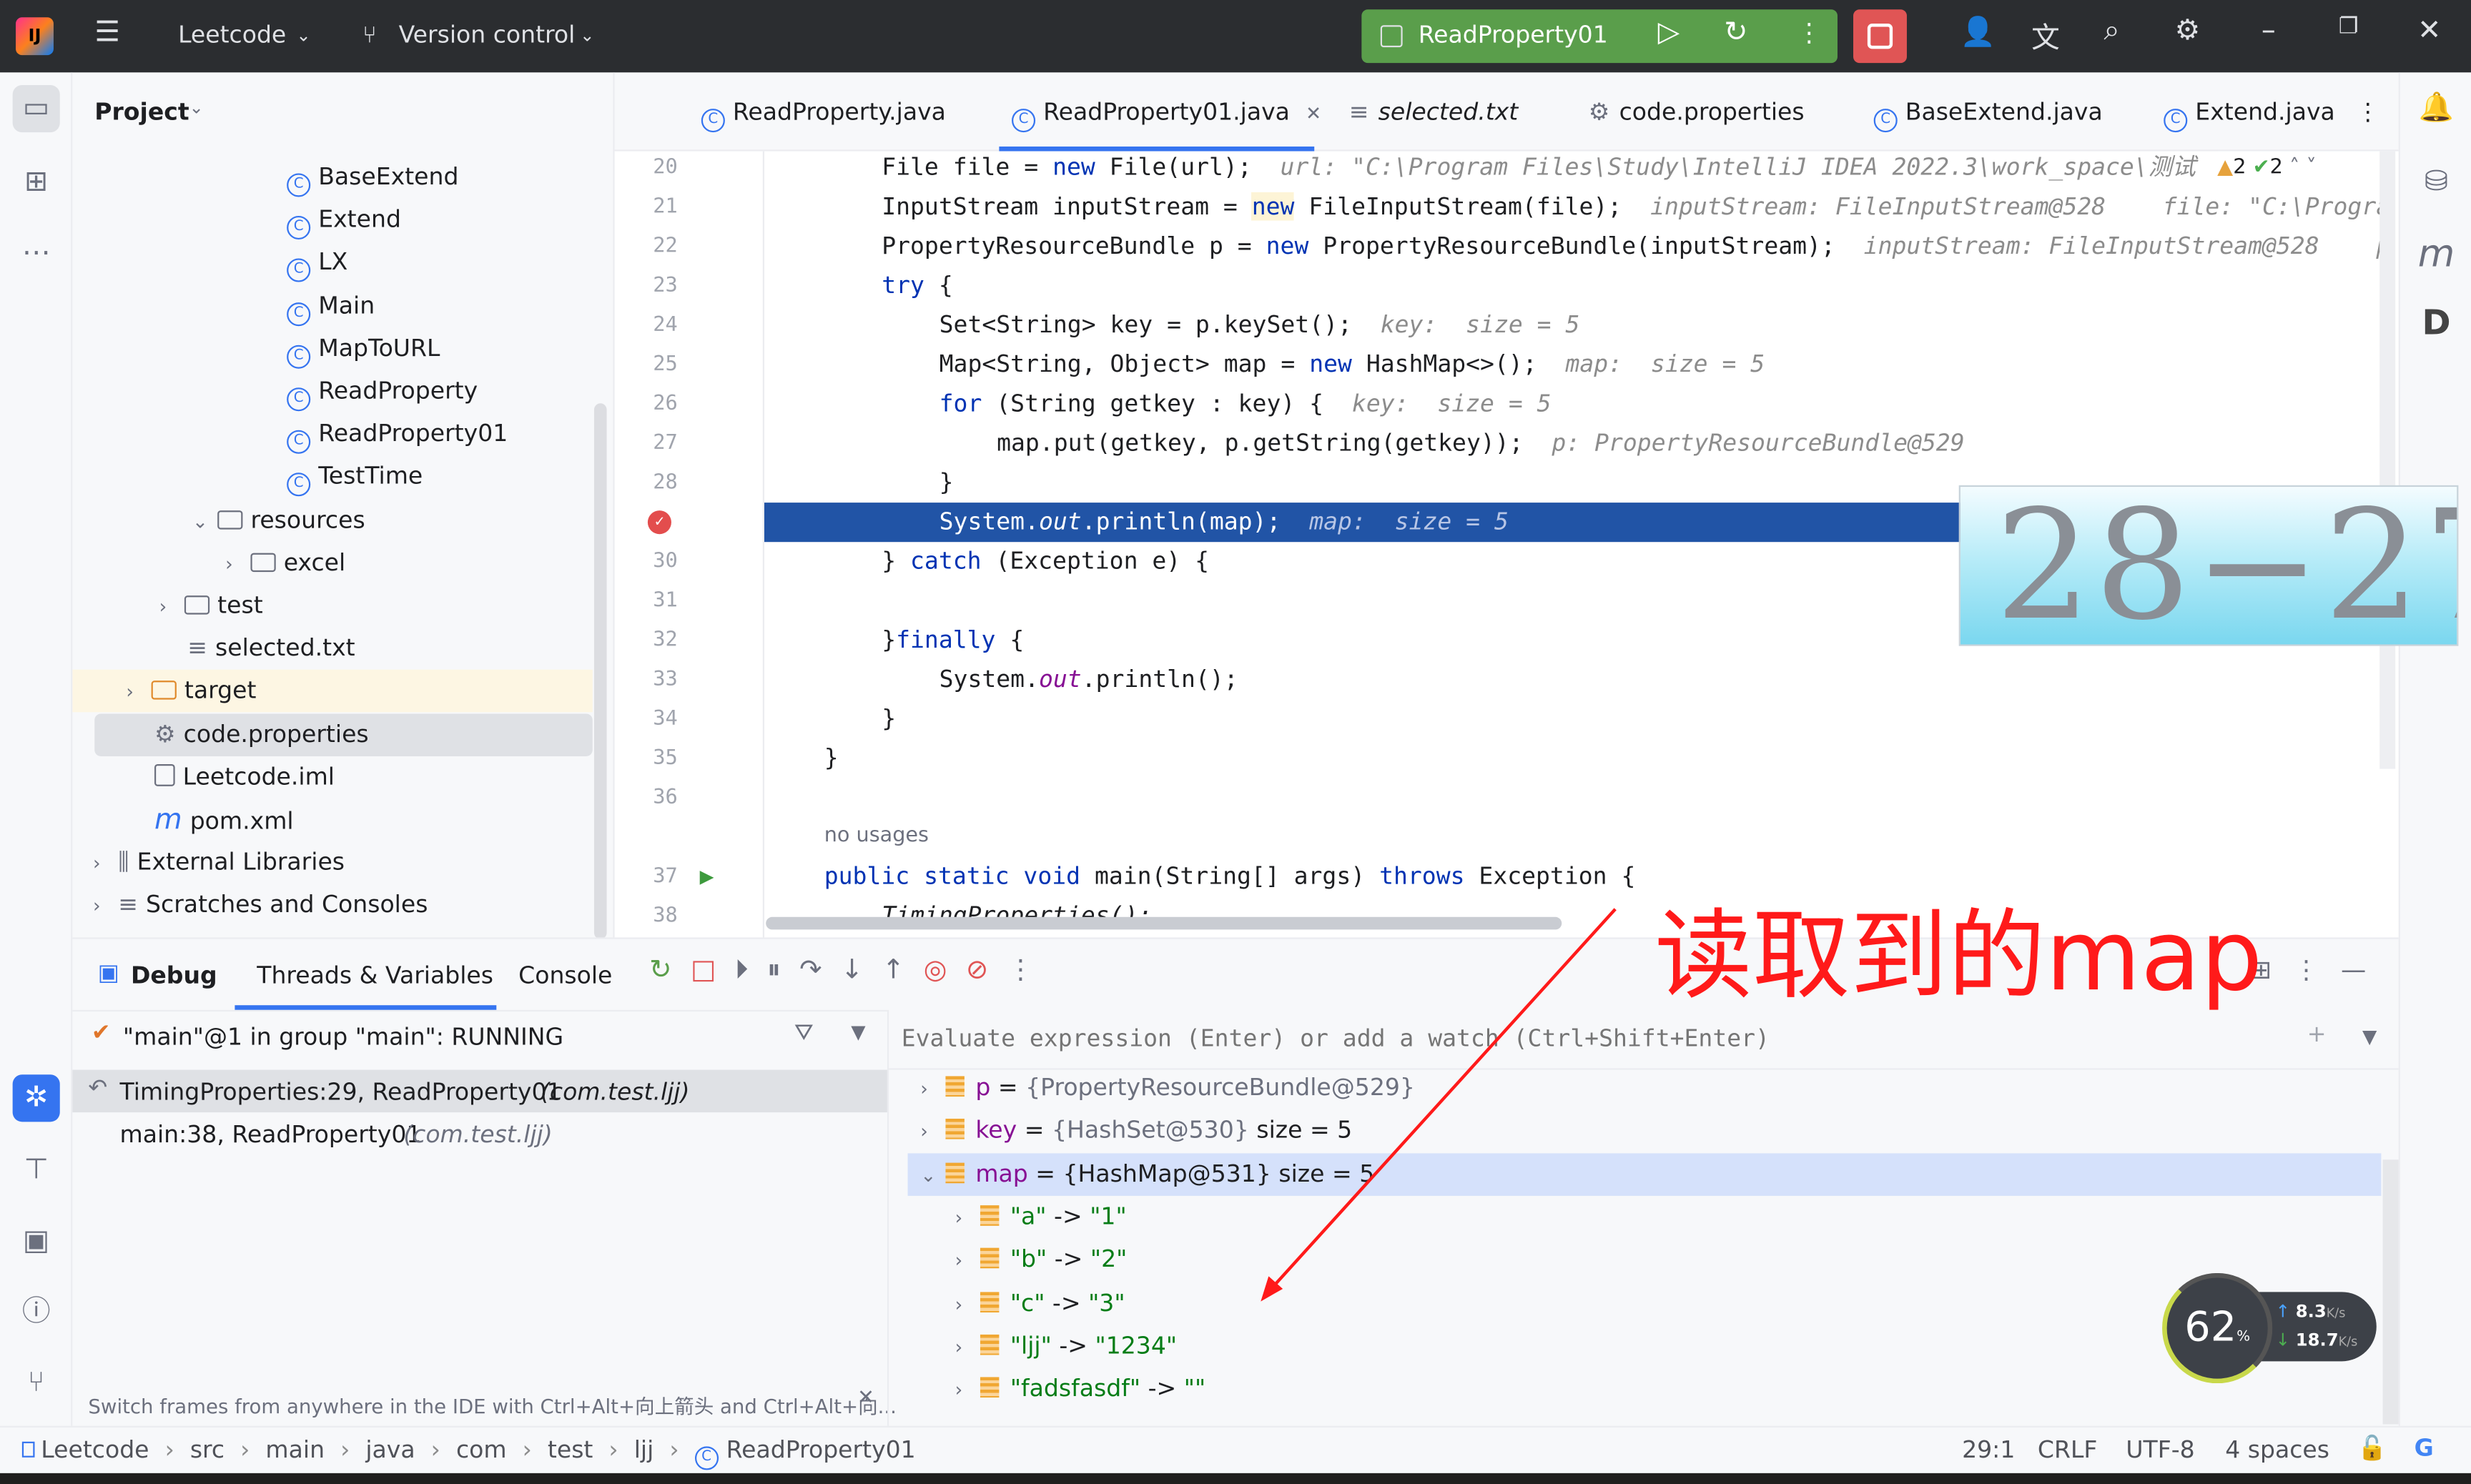 The image size is (2471, 1484). I want to click on download-speed: 18.7, so click(2317, 1340).